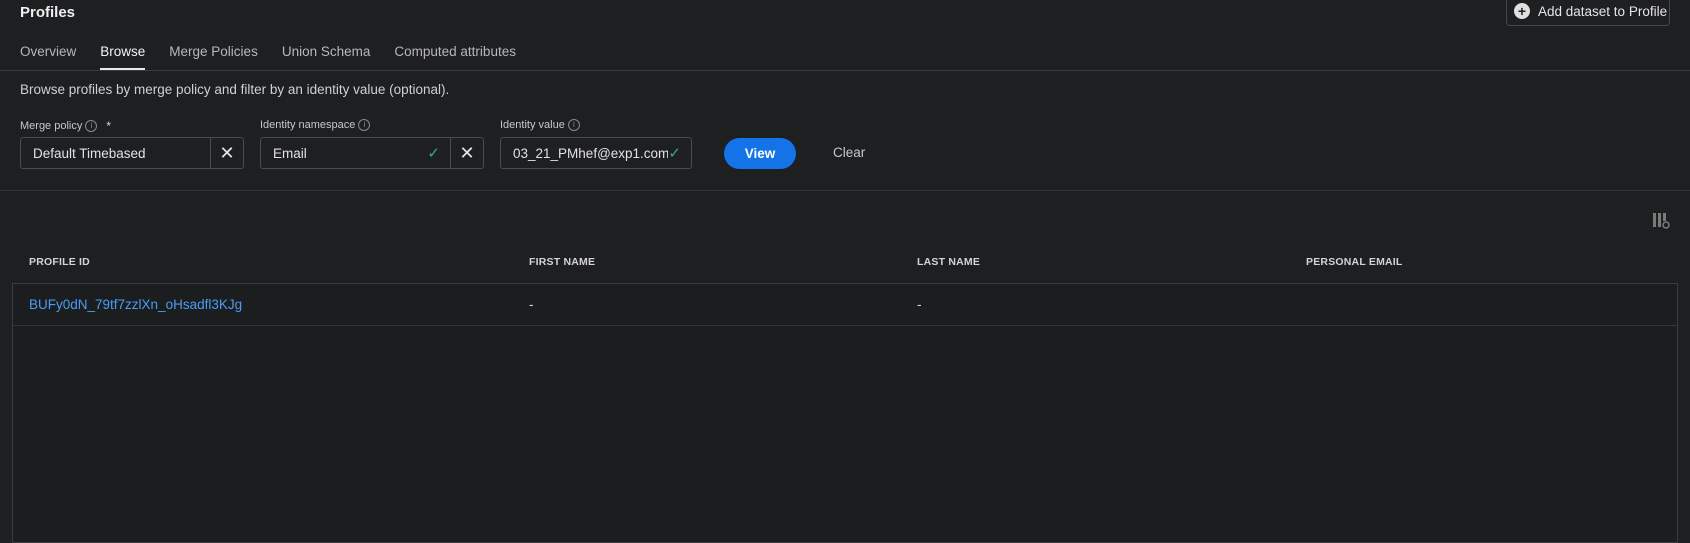 Image resolution: width=1690 pixels, height=543 pixels. What do you see at coordinates (845, 305) in the screenshot?
I see `table-row: BUFy0dN_79tf7zzlXn_oHsadfl3KJg - -` at bounding box center [845, 305].